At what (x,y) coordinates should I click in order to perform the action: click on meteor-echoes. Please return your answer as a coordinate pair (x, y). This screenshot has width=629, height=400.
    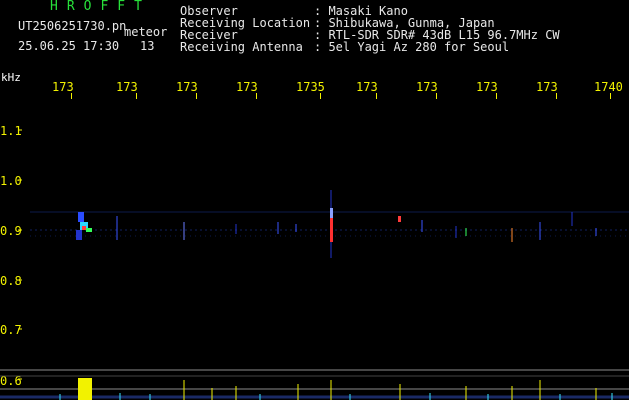
    Looking at the image, I should click on (336, 224).